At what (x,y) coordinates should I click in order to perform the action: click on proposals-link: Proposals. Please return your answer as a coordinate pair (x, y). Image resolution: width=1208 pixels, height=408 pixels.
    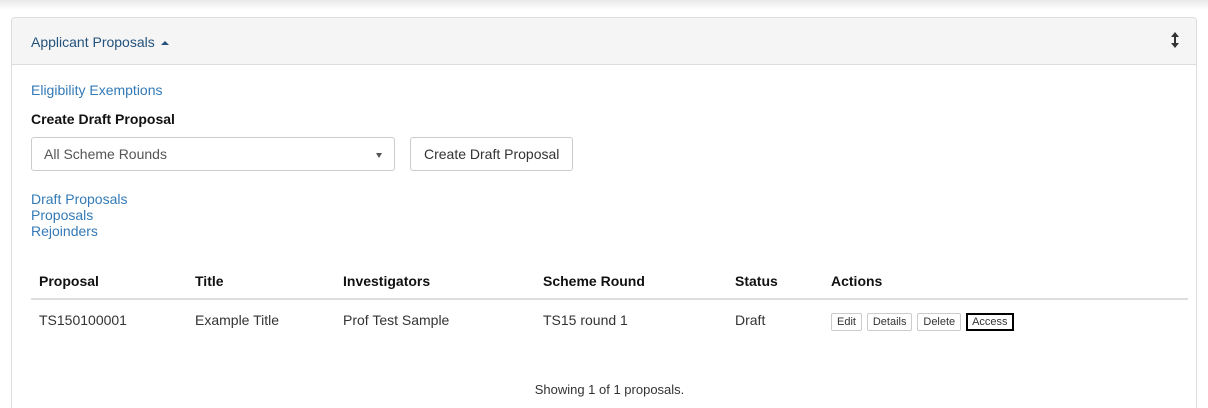
    Looking at the image, I should click on (79, 215).